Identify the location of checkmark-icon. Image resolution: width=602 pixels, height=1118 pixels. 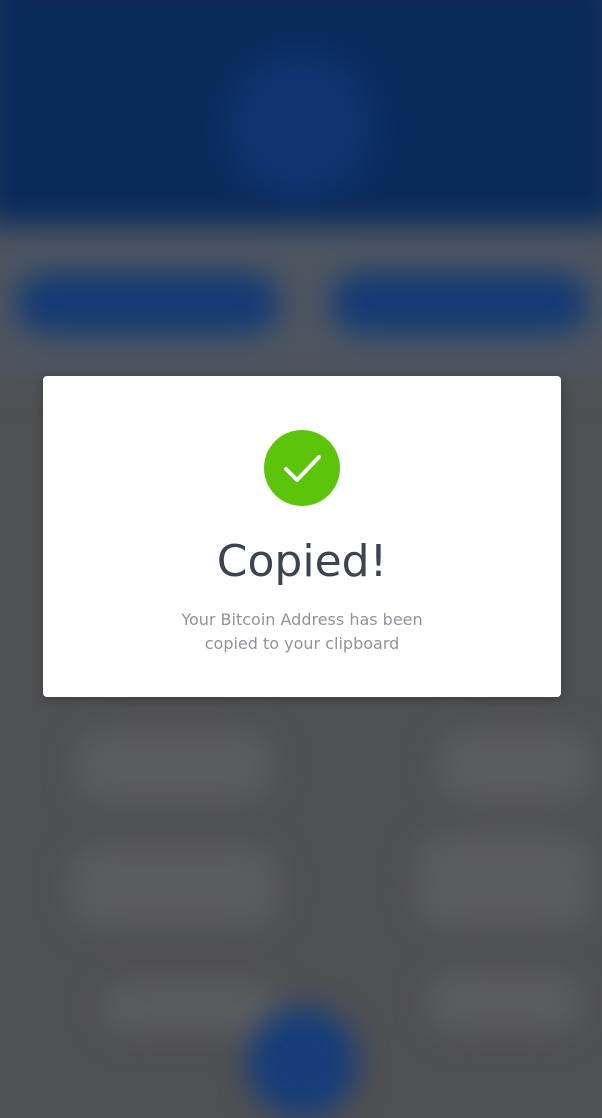
(302, 468).